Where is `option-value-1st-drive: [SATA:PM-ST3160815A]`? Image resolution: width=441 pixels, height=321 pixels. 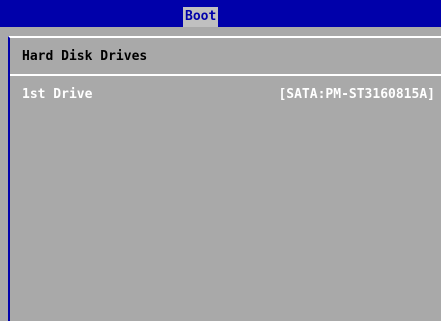 option-value-1st-drive: [SATA:PM-ST3160815A] is located at coordinates (356, 95).